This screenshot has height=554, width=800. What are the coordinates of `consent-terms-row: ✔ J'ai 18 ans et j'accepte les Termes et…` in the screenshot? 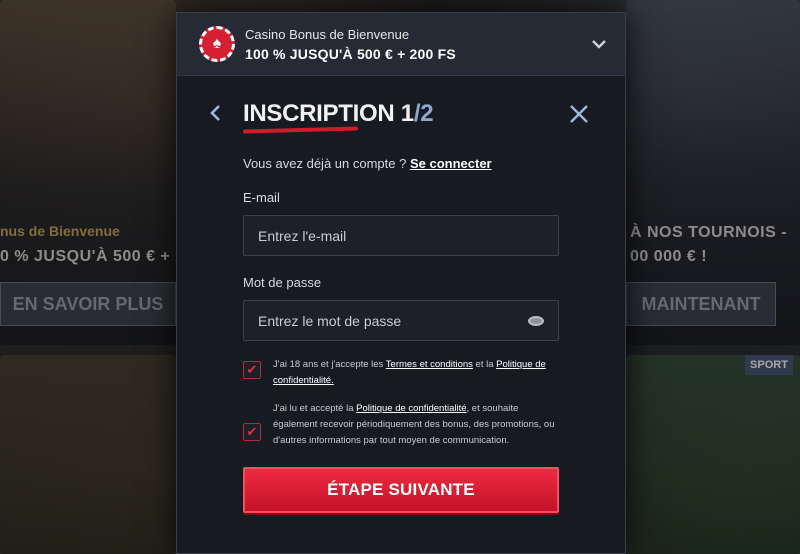 It's located at (401, 373).